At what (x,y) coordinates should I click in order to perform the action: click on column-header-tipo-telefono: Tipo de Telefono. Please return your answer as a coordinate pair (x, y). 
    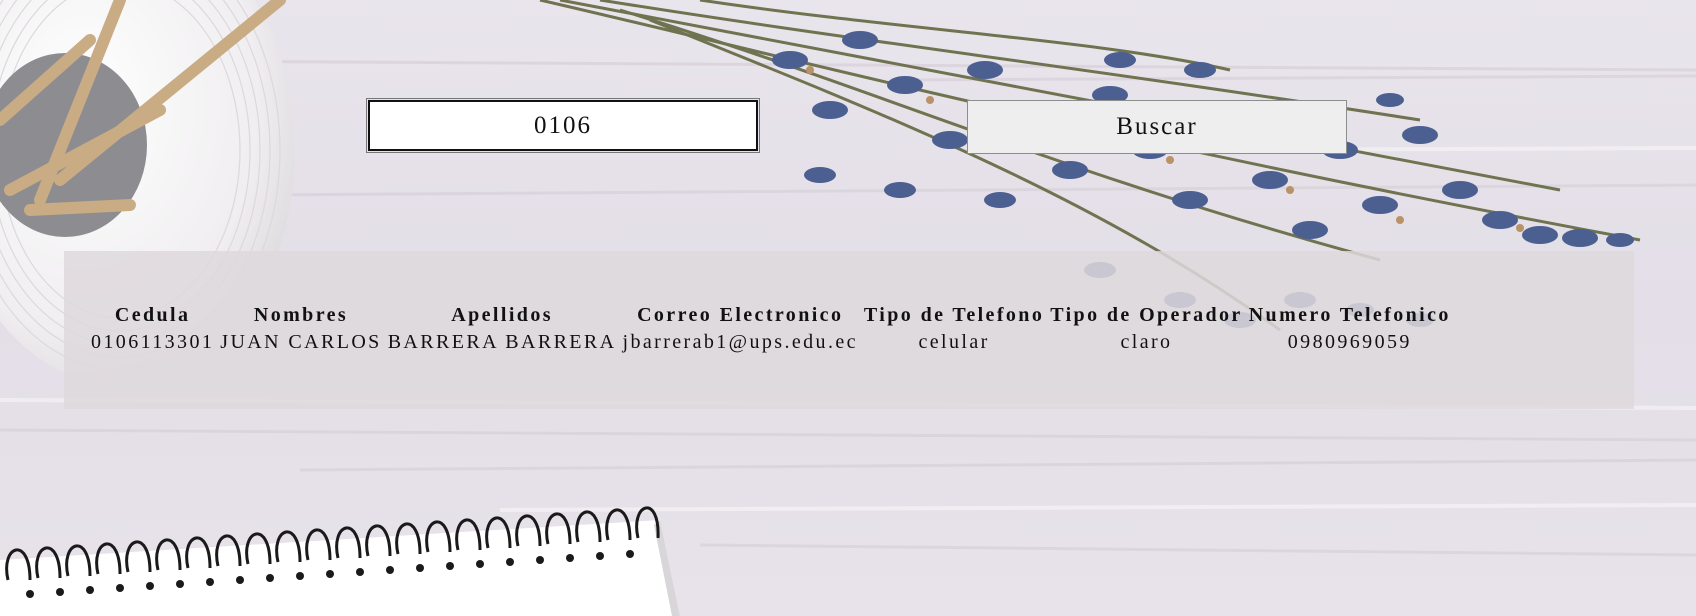
    Looking at the image, I should click on (954, 315).